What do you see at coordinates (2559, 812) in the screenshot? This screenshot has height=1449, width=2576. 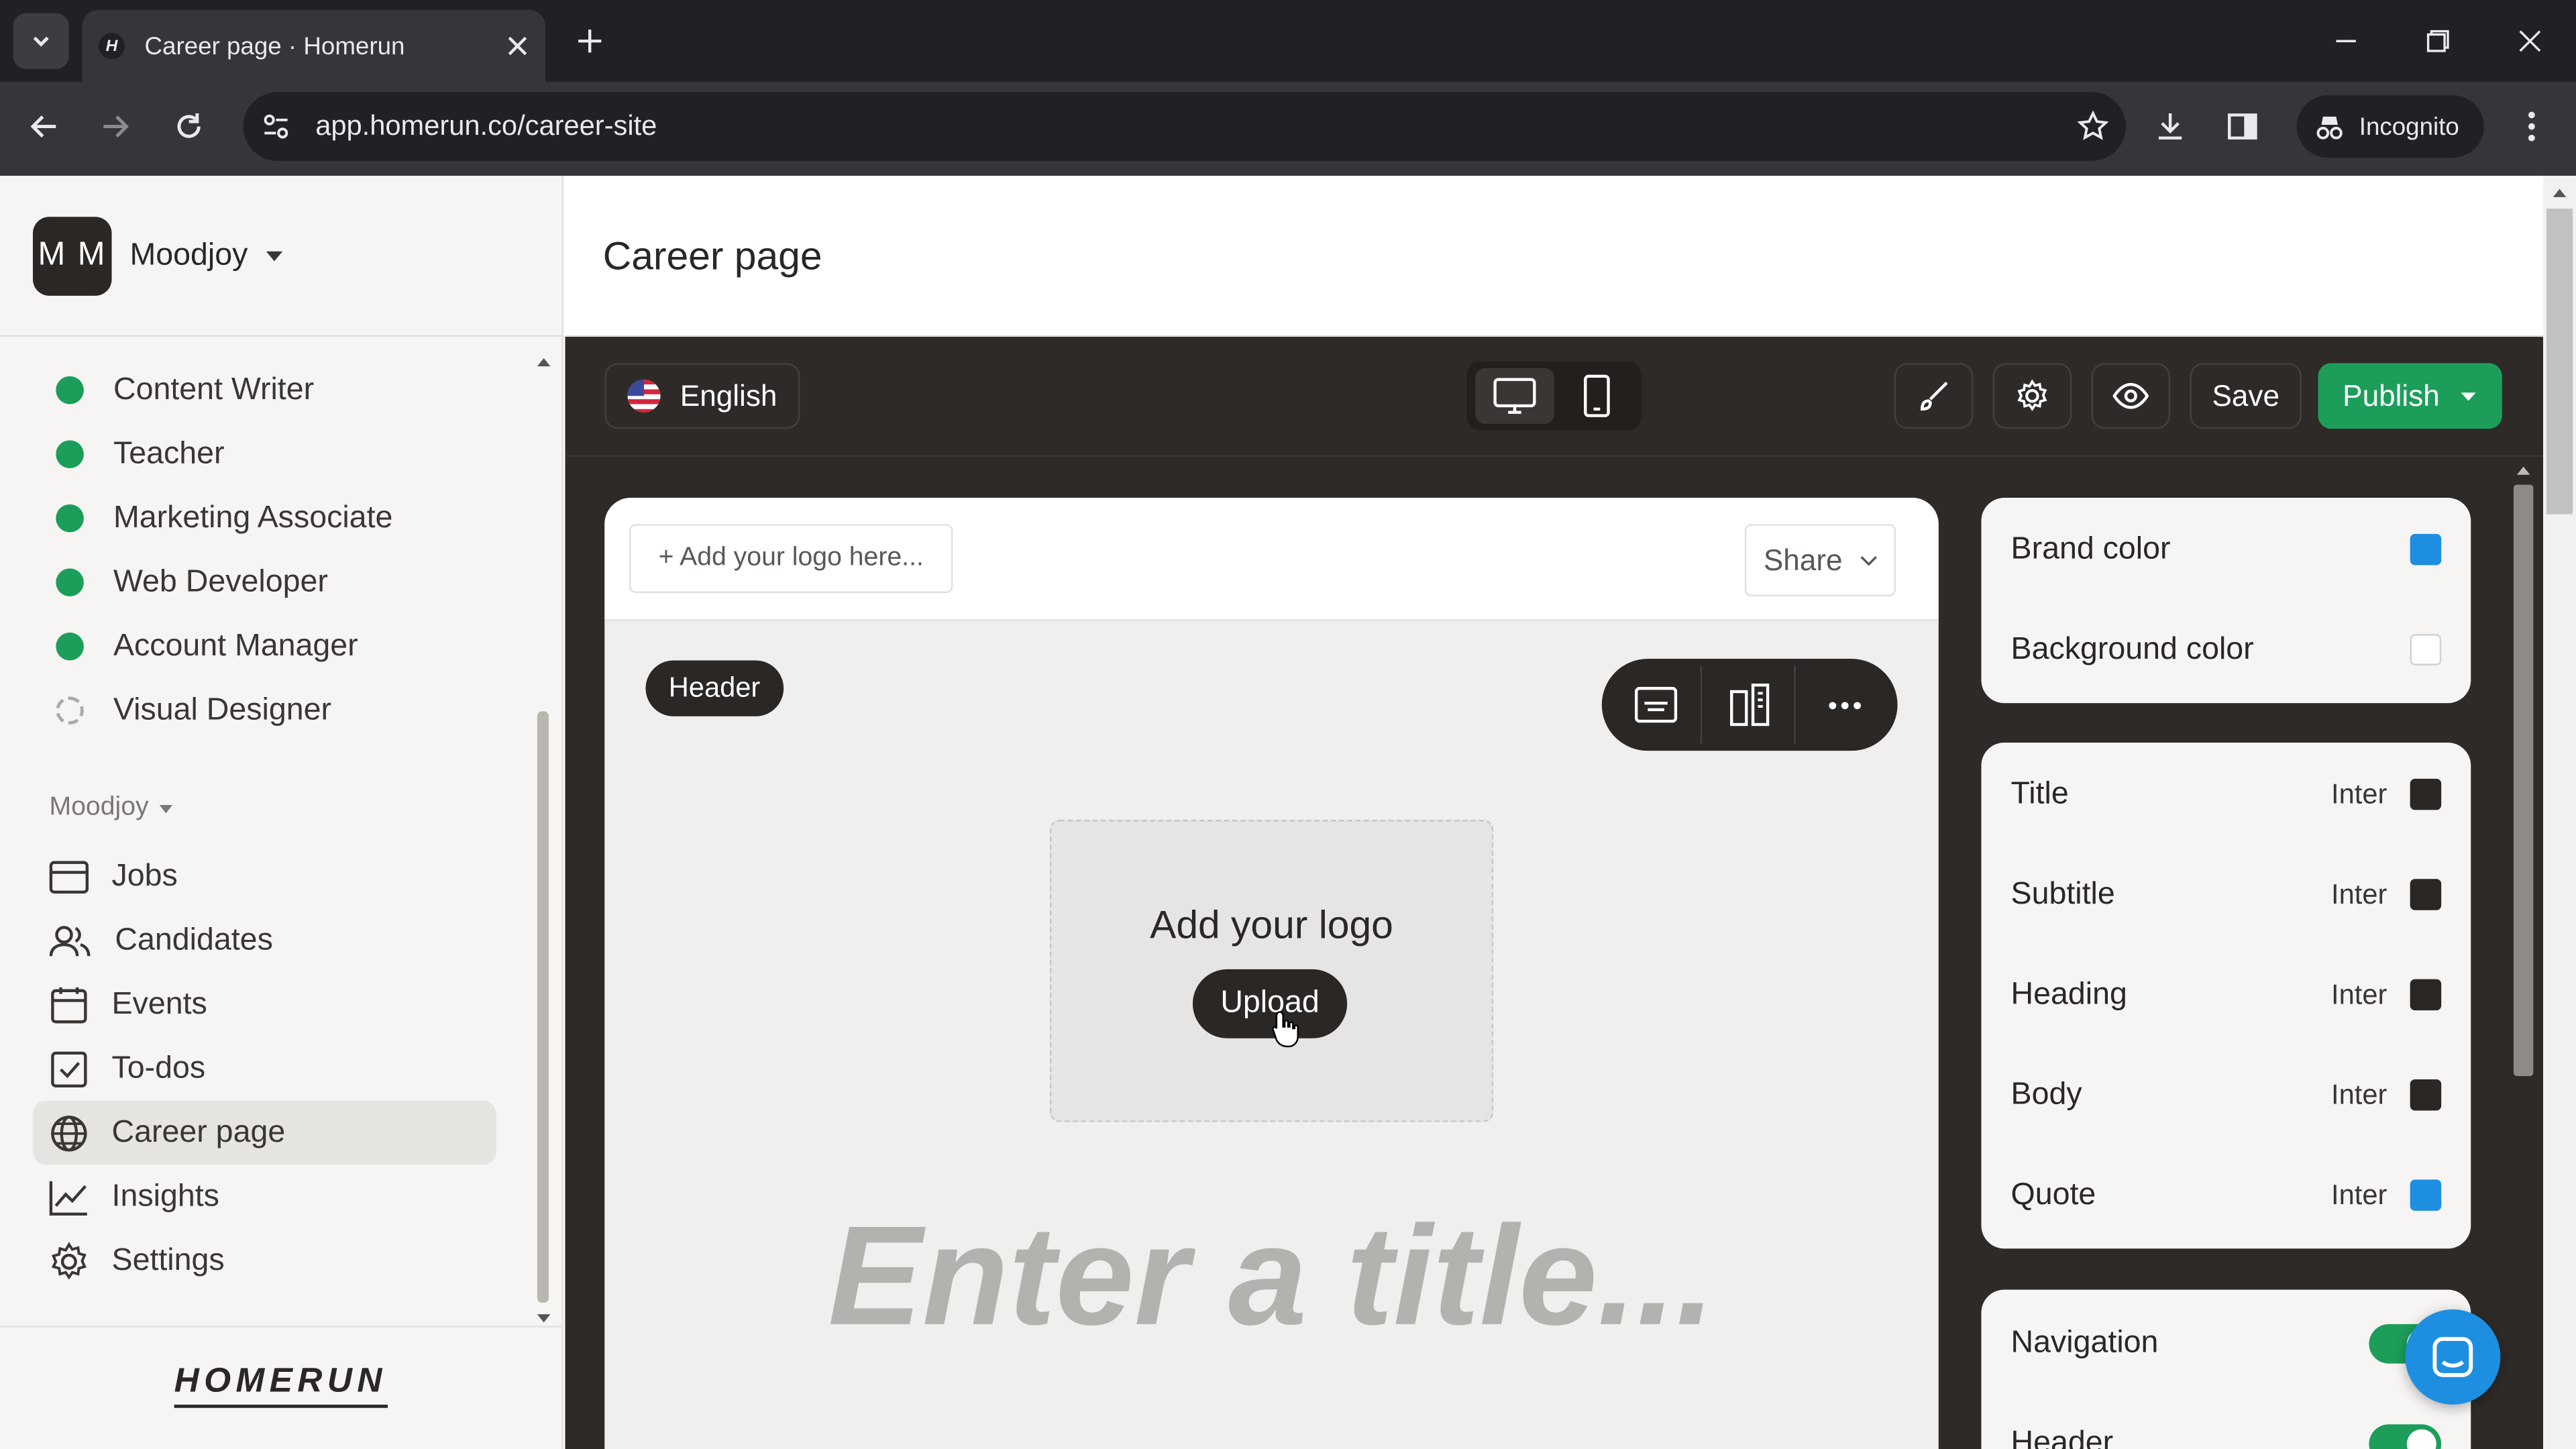 I see `page-scrollbar` at bounding box center [2559, 812].